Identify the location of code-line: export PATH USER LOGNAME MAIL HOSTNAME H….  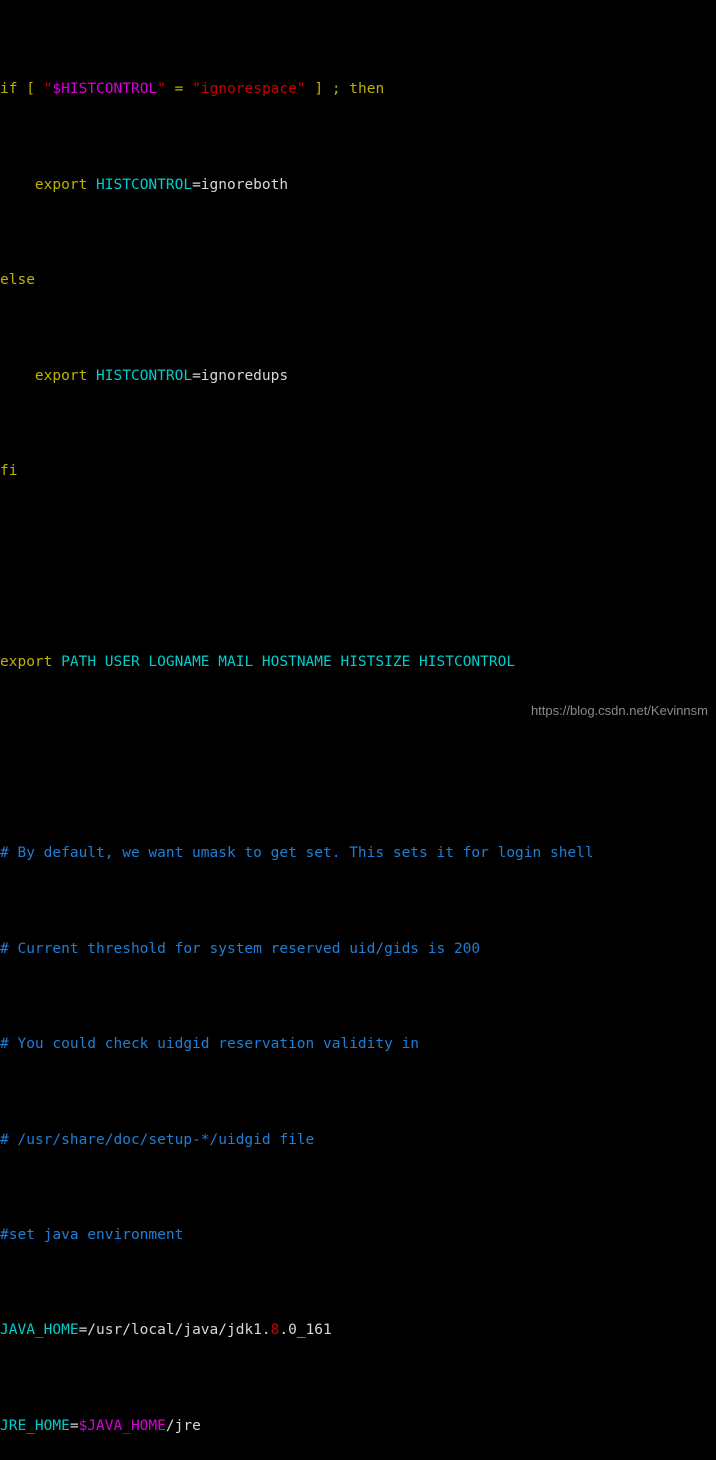
(358, 662).